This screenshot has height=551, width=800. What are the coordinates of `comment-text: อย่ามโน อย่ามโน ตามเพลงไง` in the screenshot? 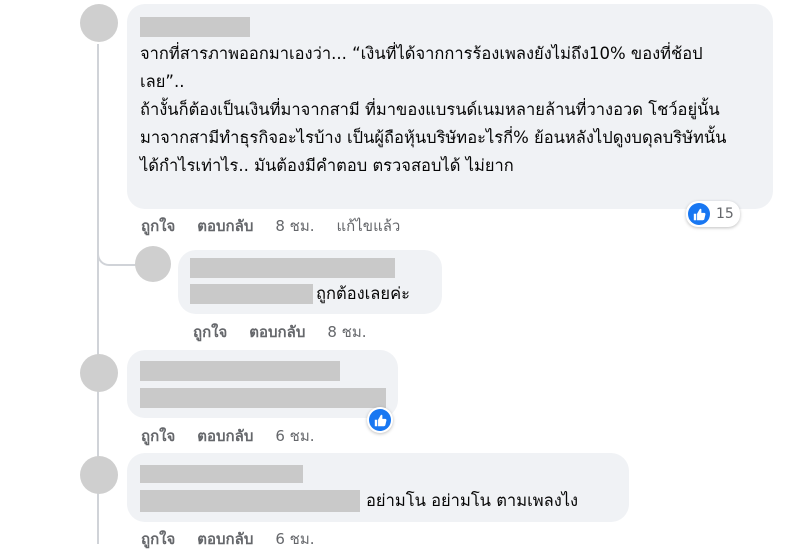 It's located at (472, 500).